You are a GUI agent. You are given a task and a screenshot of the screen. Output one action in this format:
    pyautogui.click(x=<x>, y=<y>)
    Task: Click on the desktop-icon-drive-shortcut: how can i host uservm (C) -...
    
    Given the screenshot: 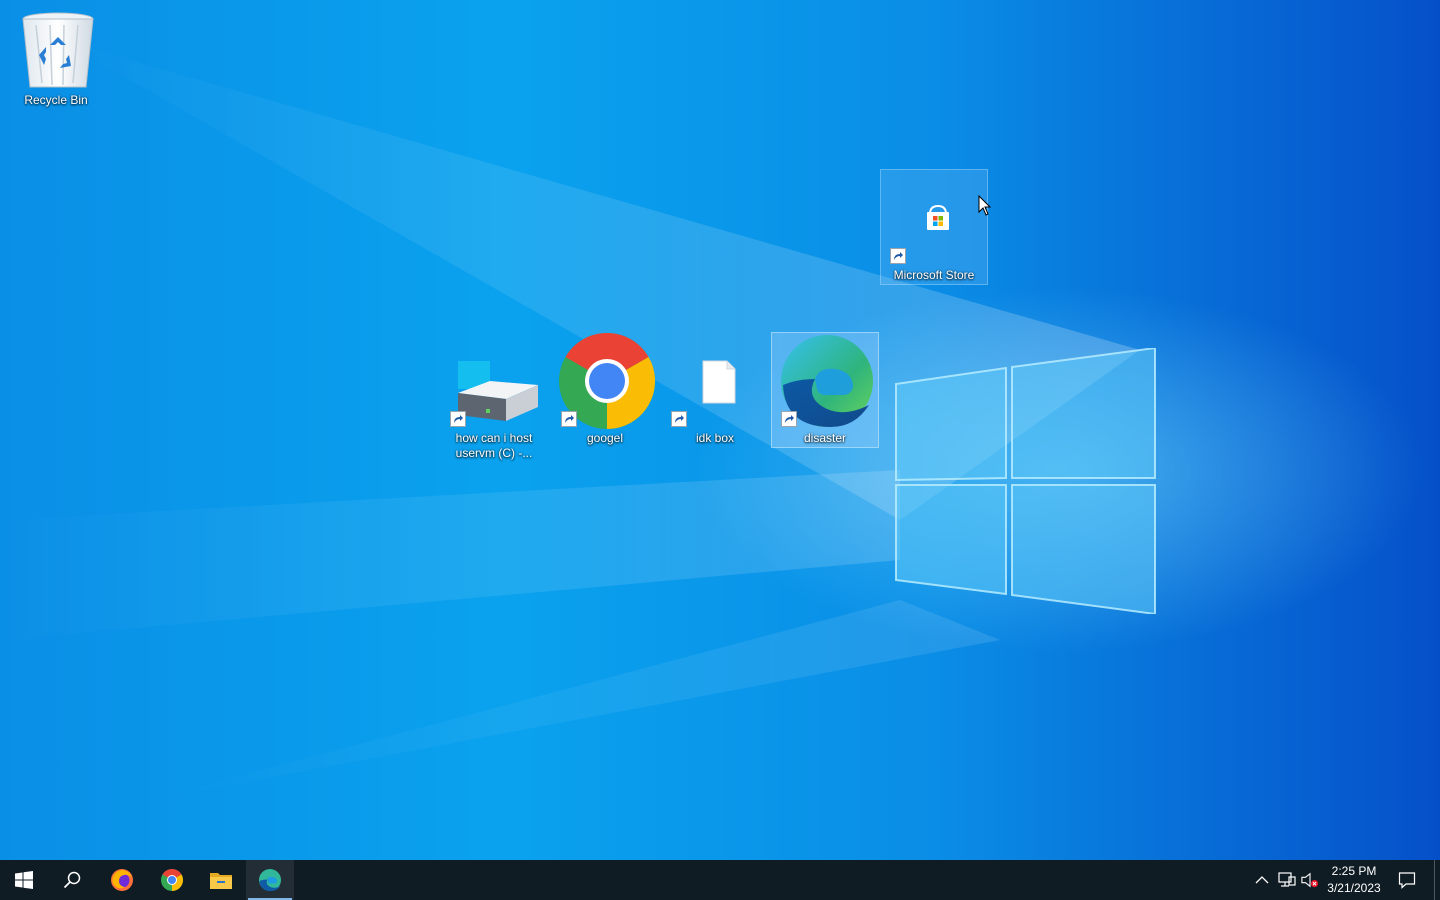 What is the action you would take?
    pyautogui.click(x=494, y=399)
    